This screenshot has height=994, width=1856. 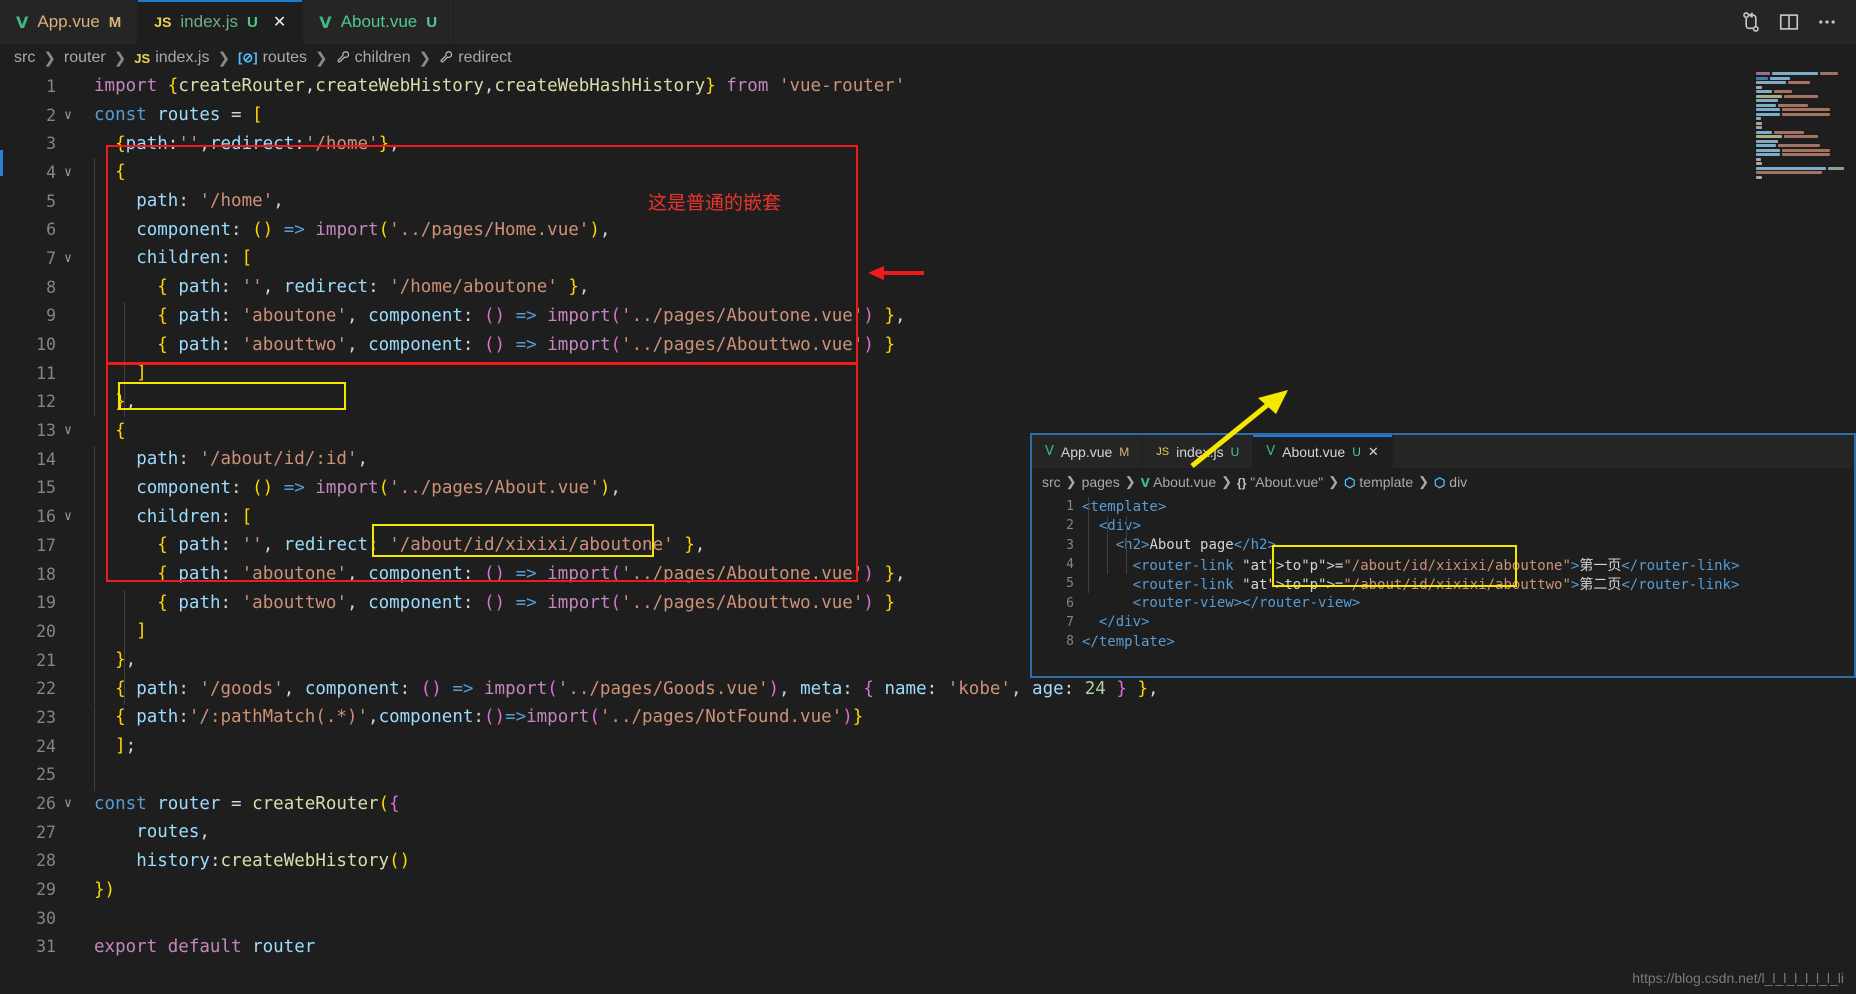 I want to click on inset-code-line: 3 <h2>About page</h2>, so click(x=1443, y=545).